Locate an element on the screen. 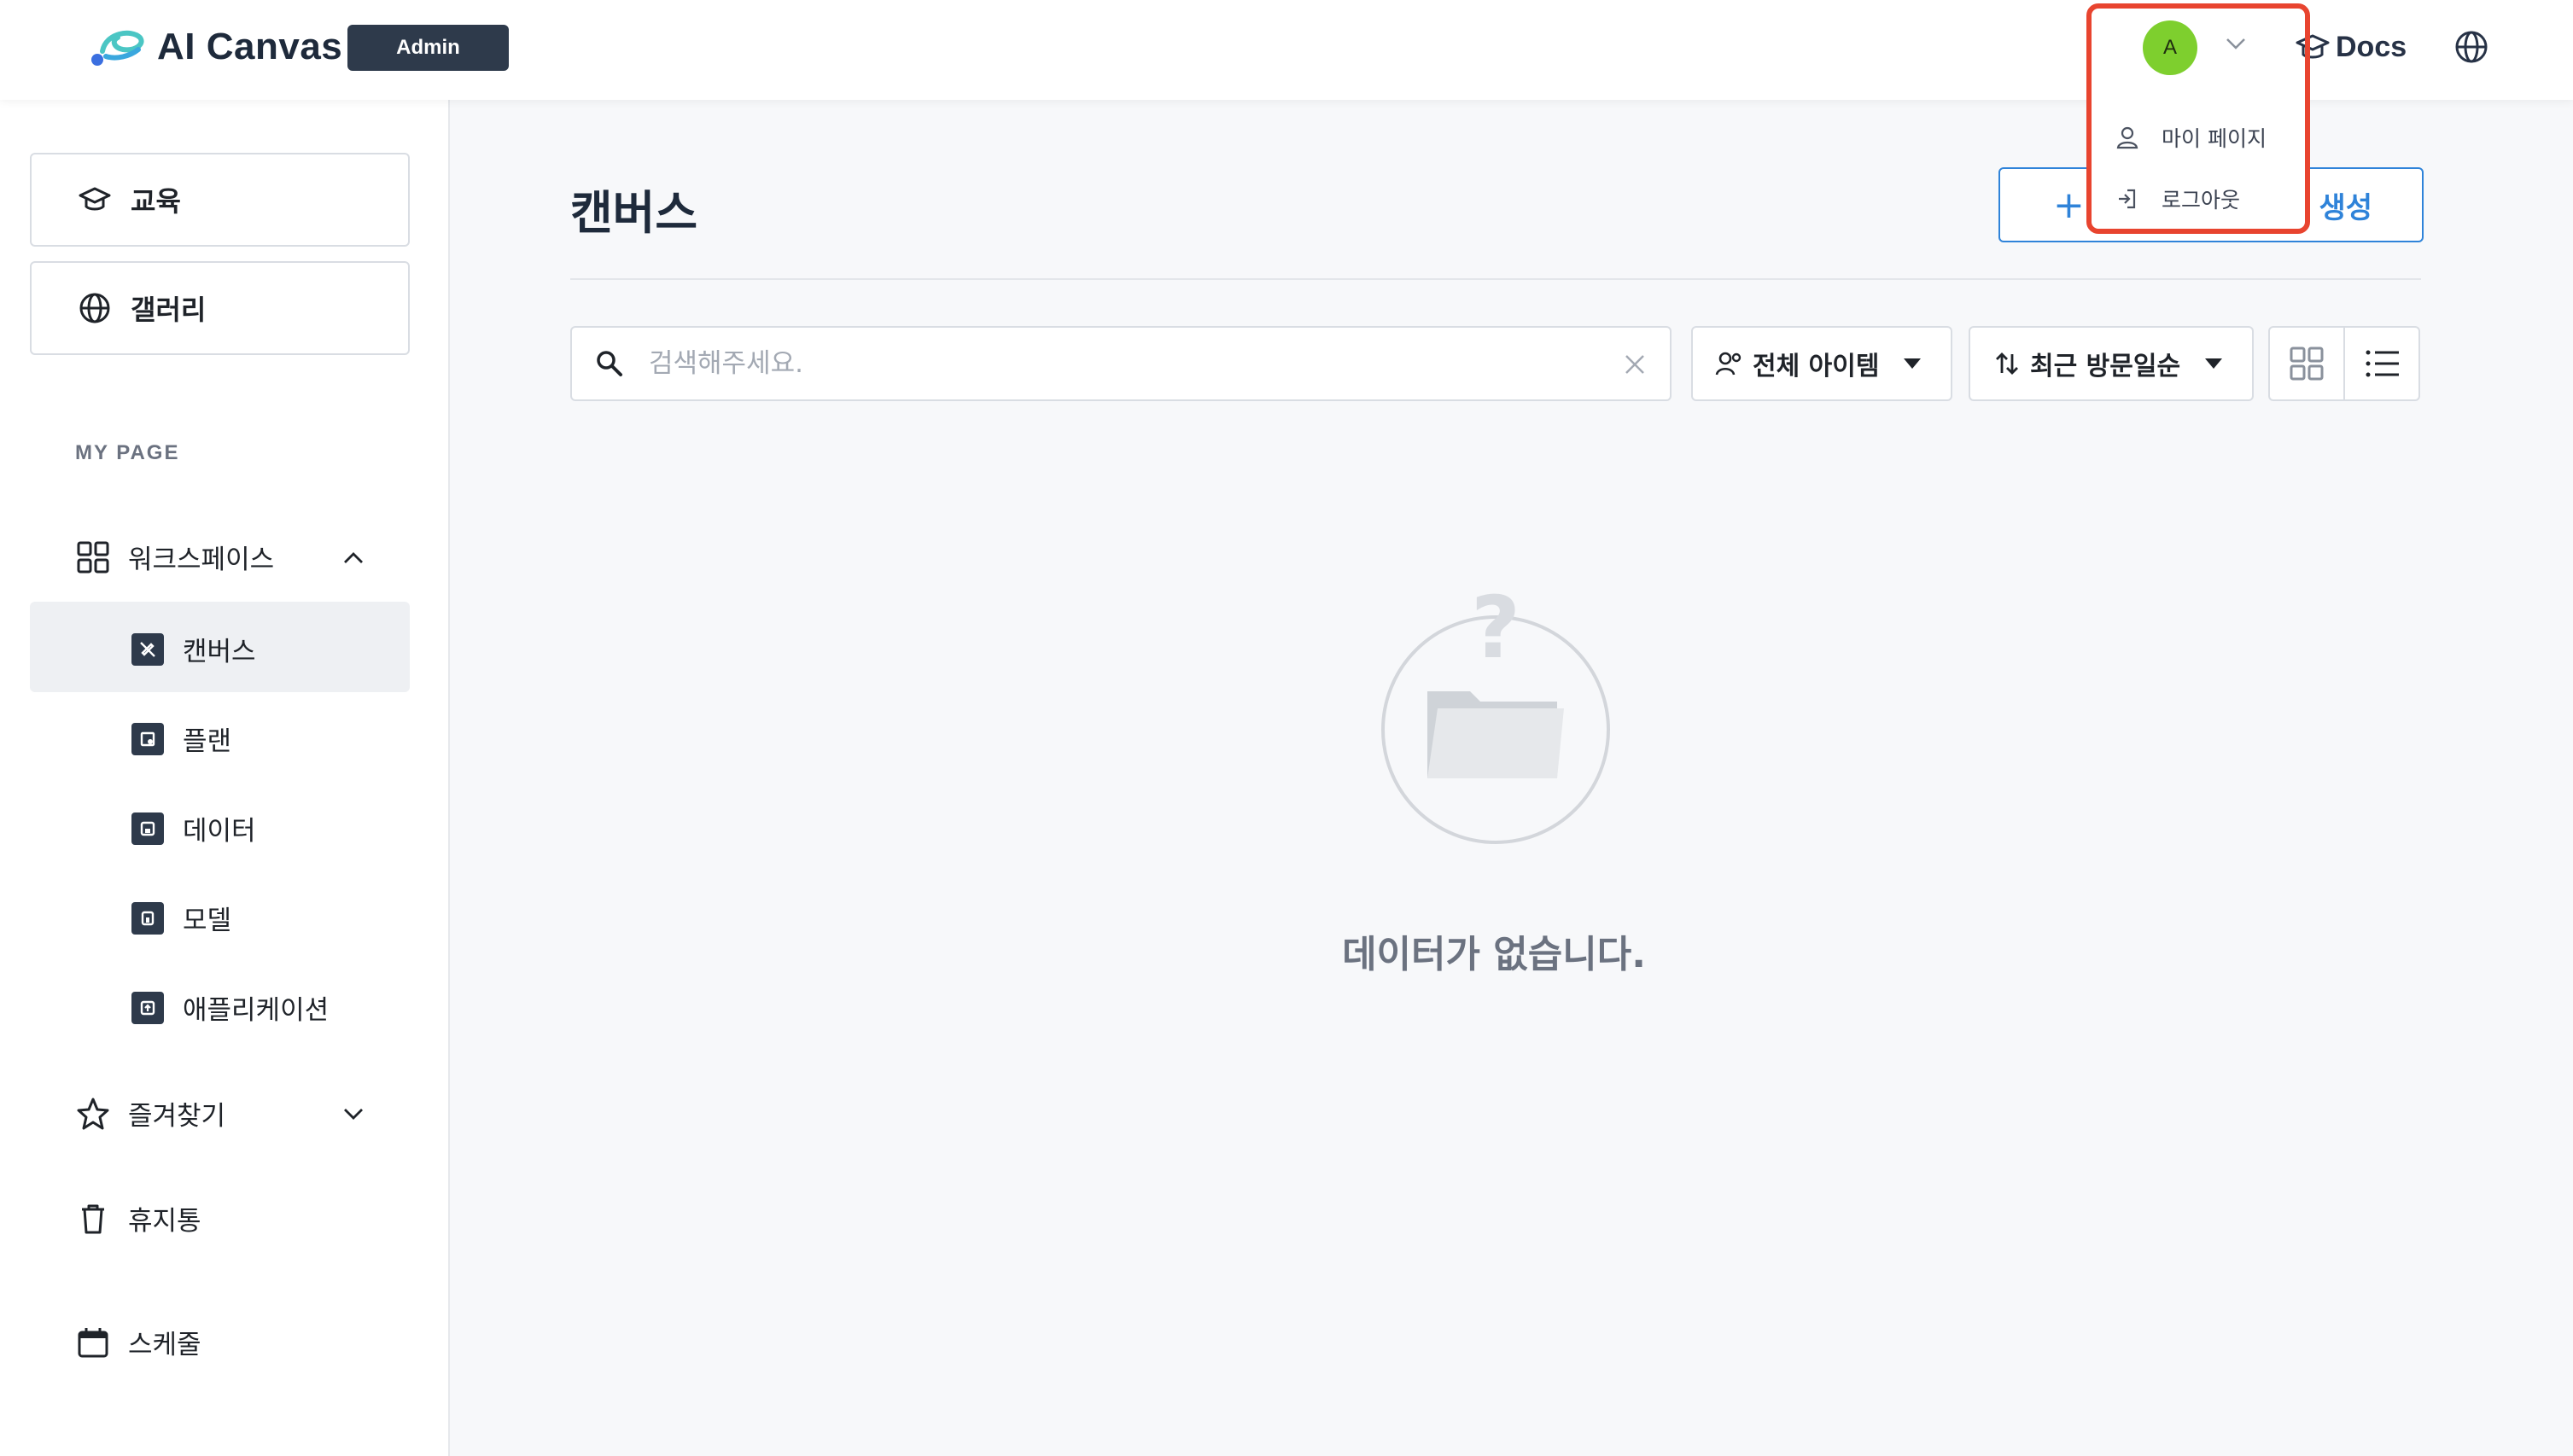 This screenshot has height=1456, width=2573. docs-link: Docs is located at coordinates (2351, 47).